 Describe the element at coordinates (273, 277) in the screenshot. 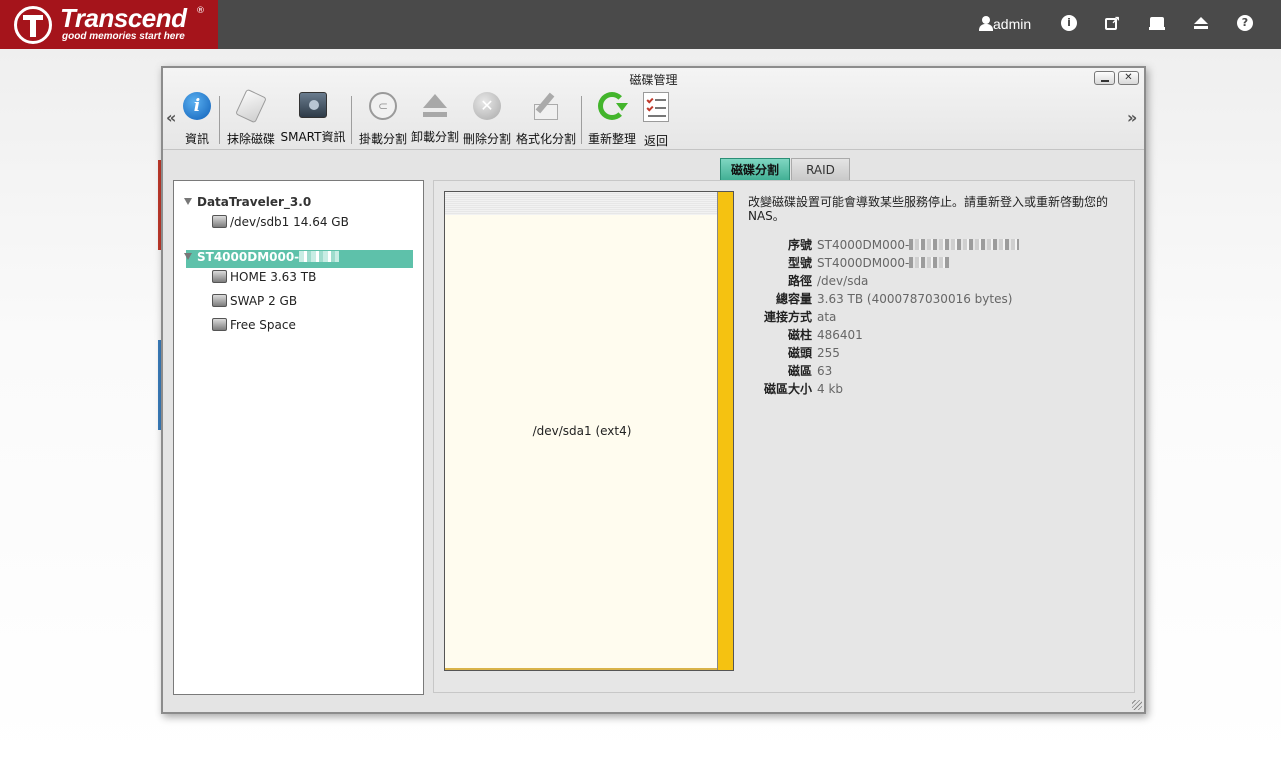

I see `partition-name: HOME 3.63 TB` at that location.